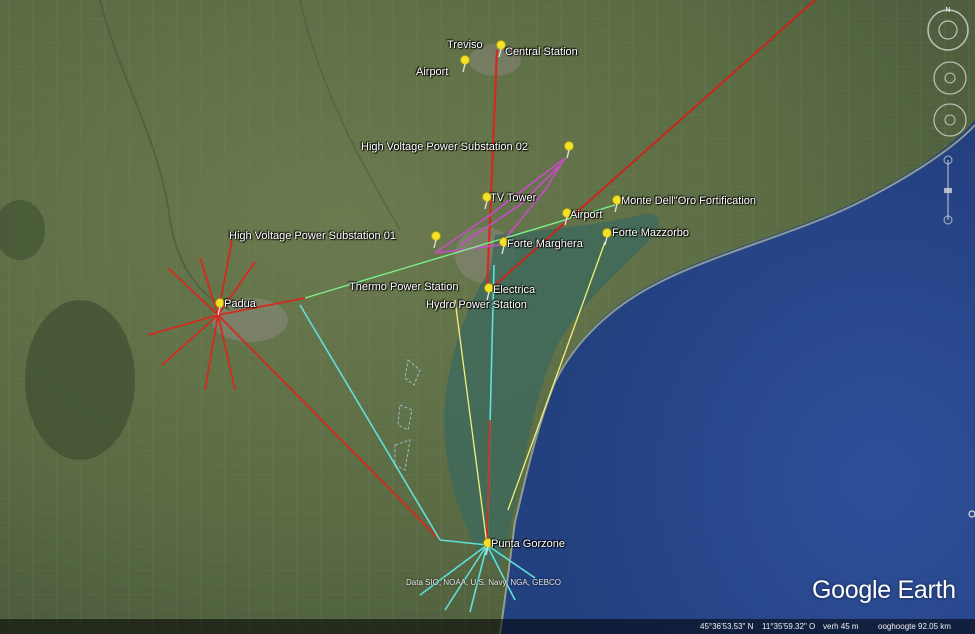 The height and width of the screenshot is (634, 975). Describe the element at coordinates (240, 304) in the screenshot. I see `placemark-padua: Padua` at that location.